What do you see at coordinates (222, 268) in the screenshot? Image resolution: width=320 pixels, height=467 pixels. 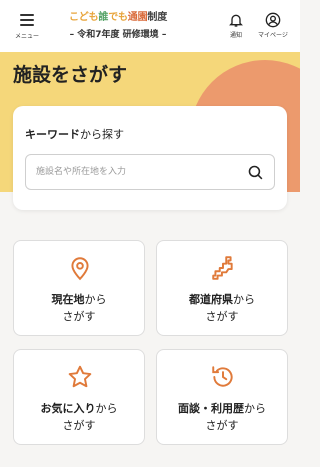 I see `map-region-icon` at bounding box center [222, 268].